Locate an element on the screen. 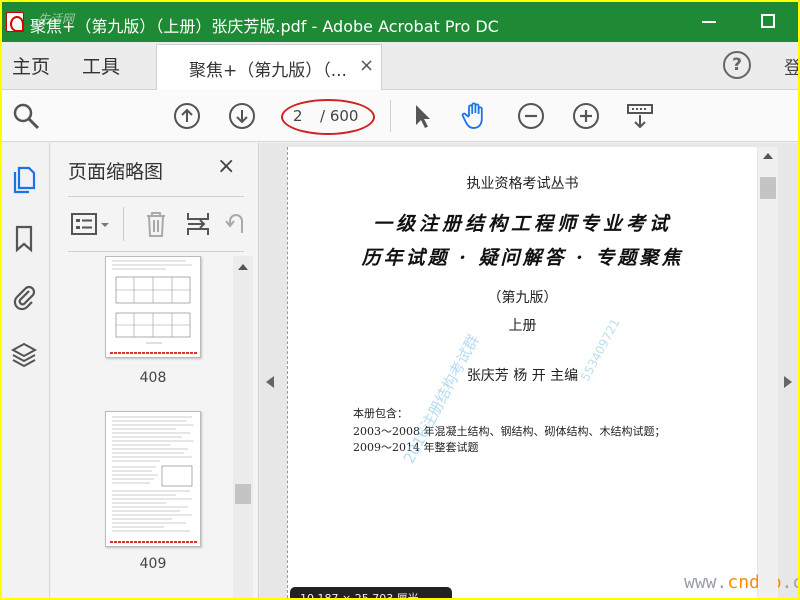  hand-tool-icon is located at coordinates (475, 116).